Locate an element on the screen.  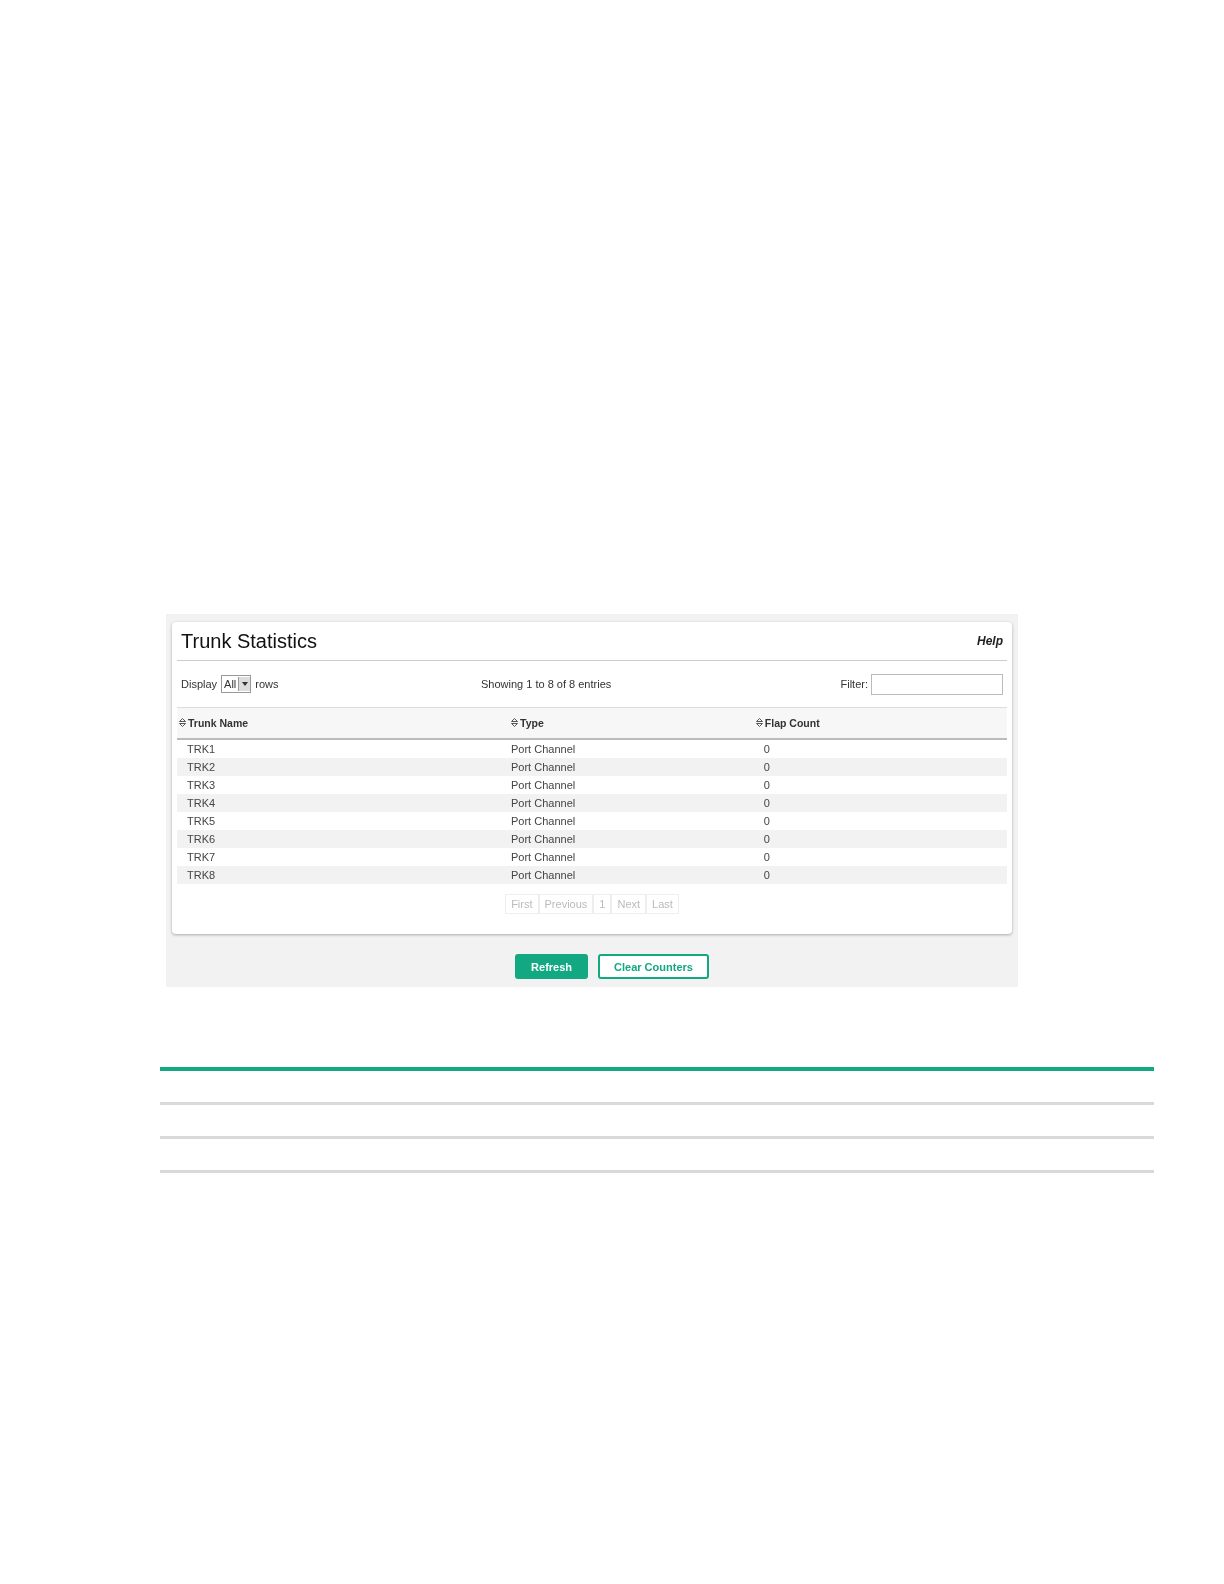
table-cell: TRK7 is located at coordinates (201, 857).